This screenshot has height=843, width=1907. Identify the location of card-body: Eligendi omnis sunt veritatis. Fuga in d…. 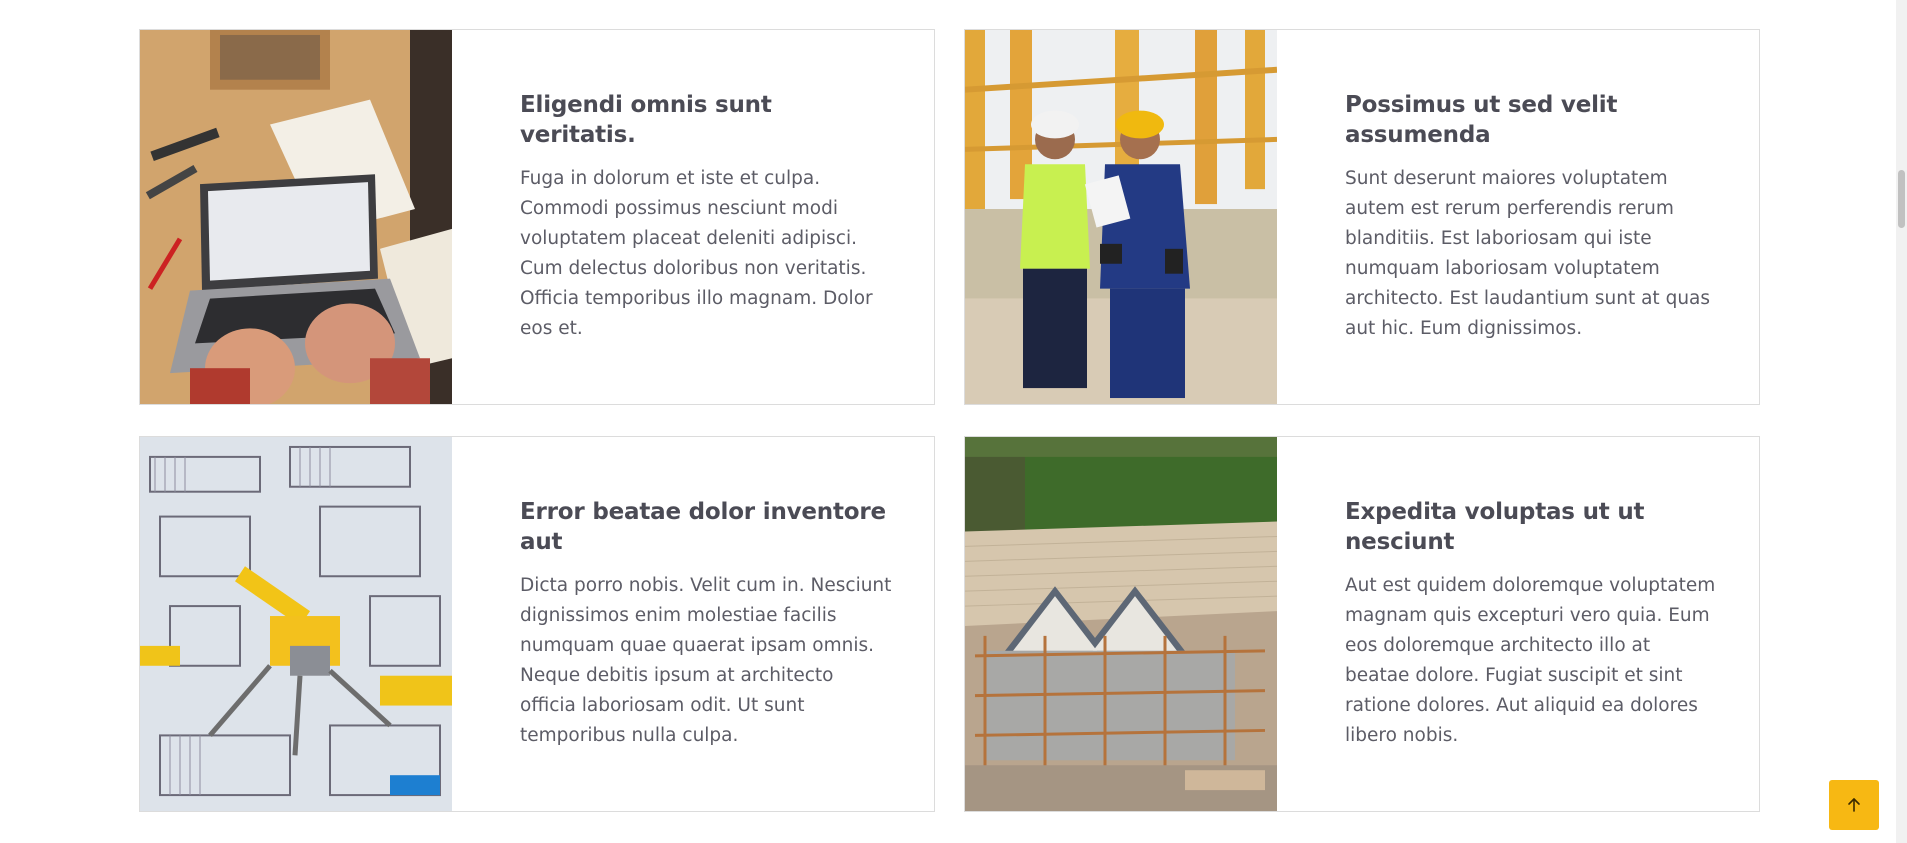
(693, 217).